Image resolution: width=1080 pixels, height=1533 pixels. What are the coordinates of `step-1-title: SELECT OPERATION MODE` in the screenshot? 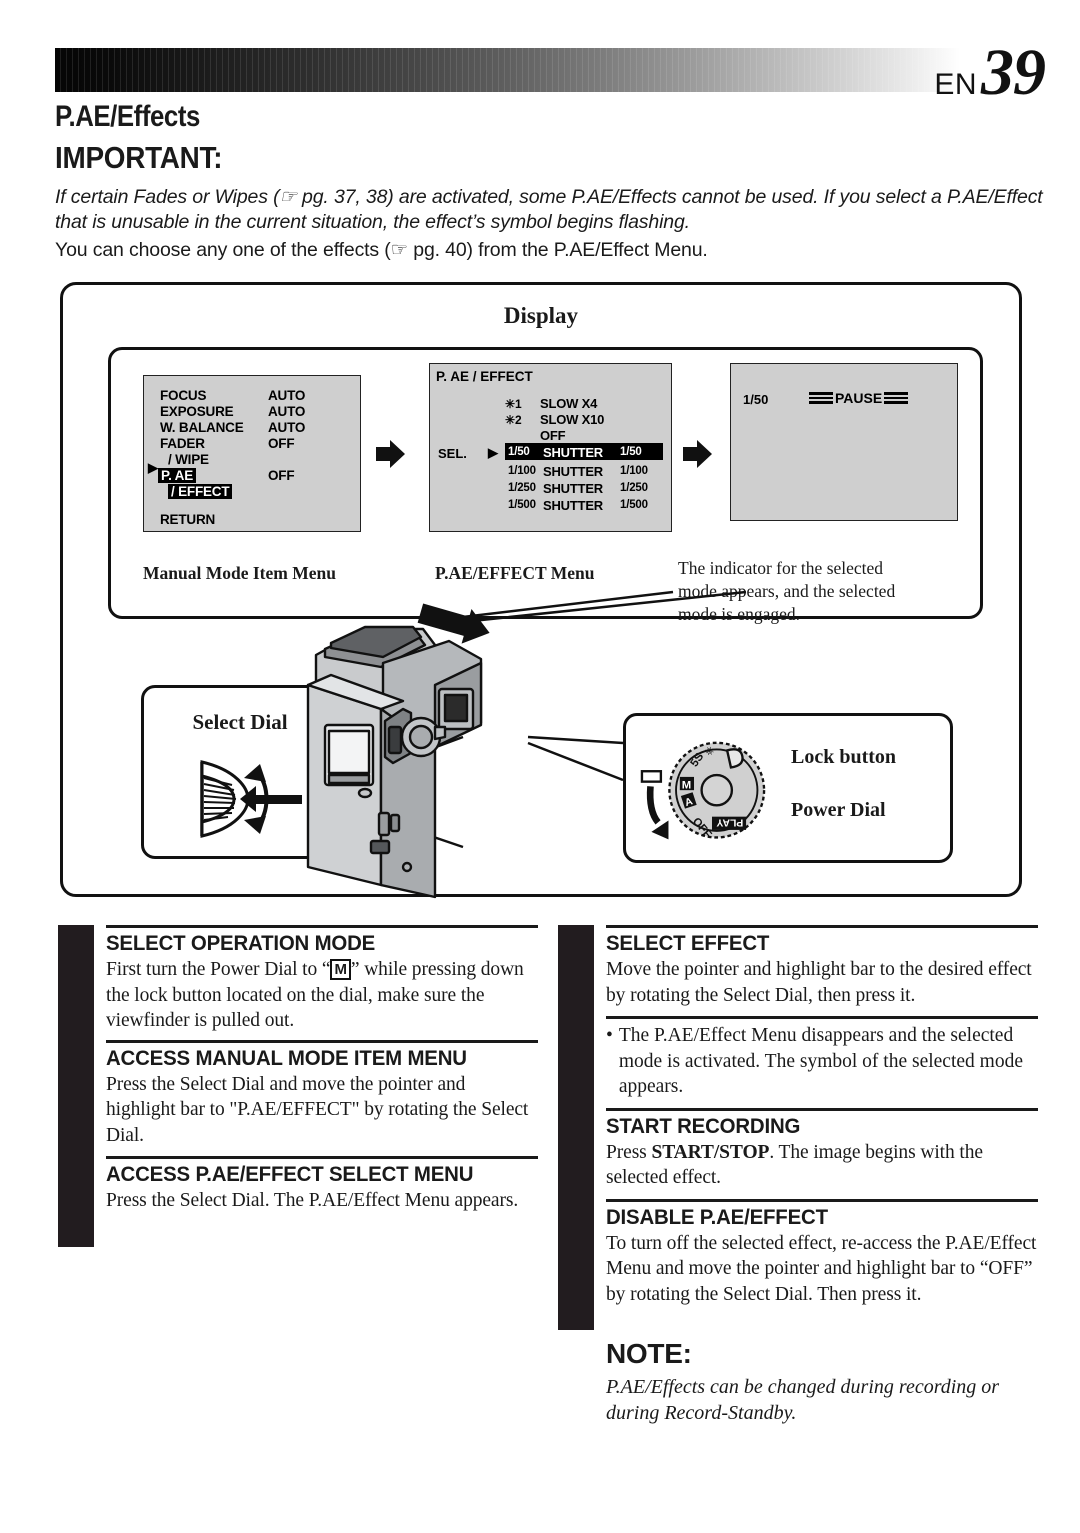 It's located at (241, 943).